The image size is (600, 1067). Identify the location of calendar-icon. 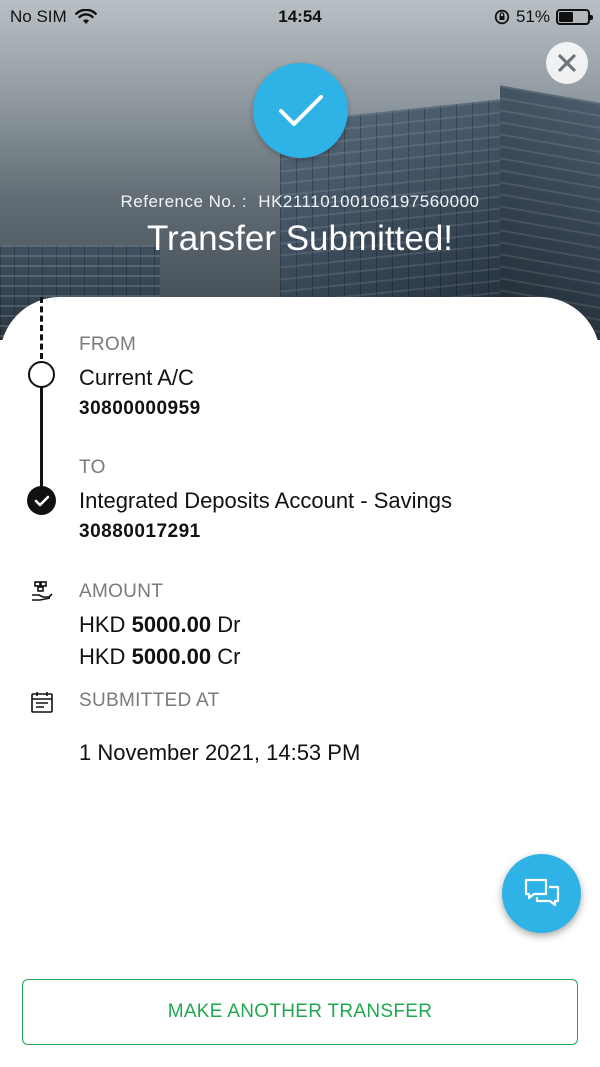
(42, 702).